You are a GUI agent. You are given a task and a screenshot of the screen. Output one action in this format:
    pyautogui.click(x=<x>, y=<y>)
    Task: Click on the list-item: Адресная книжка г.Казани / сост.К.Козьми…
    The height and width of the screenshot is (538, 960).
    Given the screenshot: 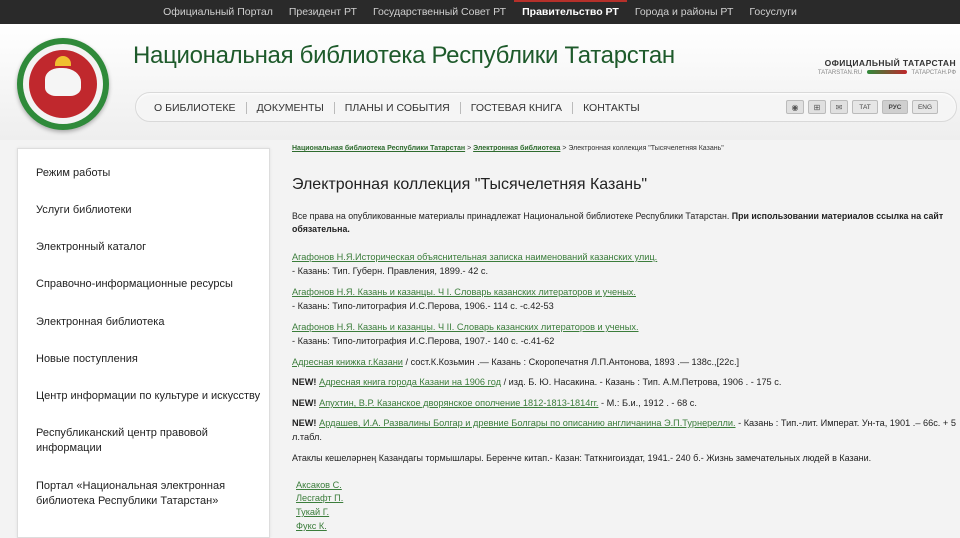 What is the action you would take?
    pyautogui.click(x=624, y=363)
    